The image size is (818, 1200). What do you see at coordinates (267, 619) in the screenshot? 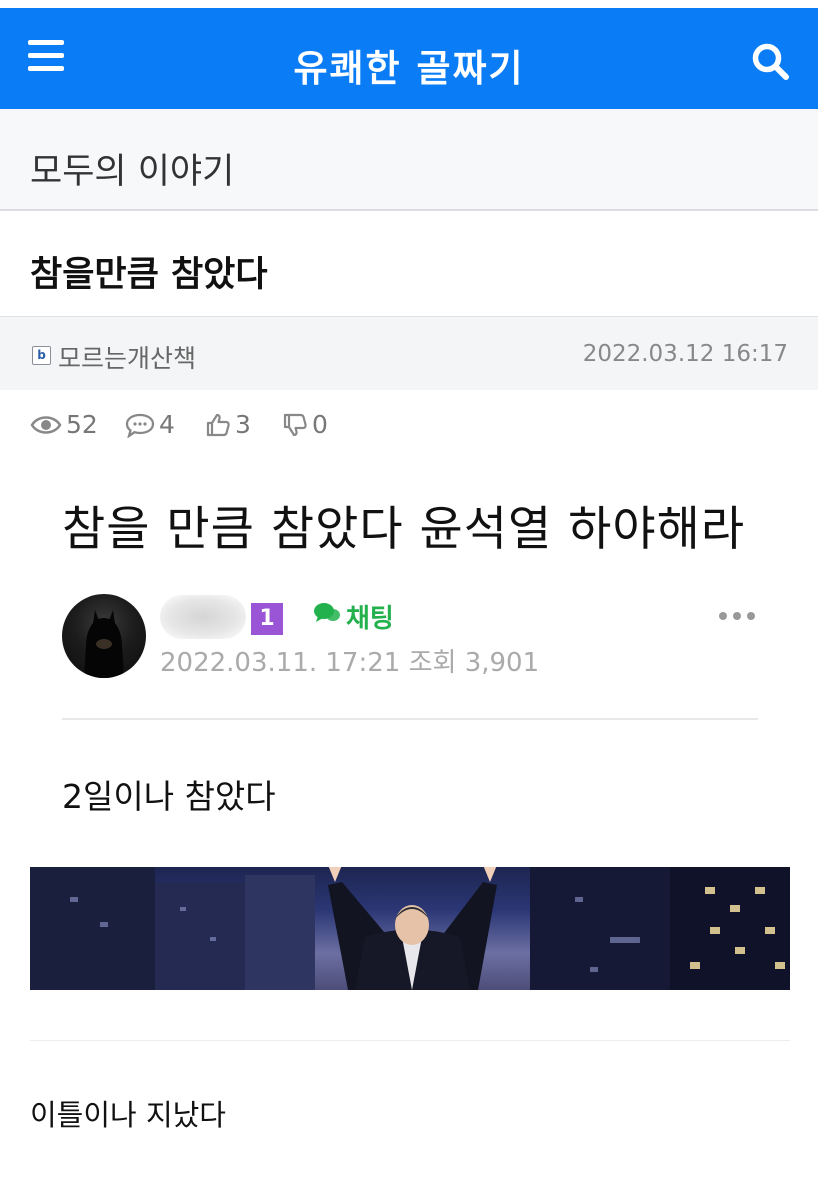
I see `level-badge: 1` at bounding box center [267, 619].